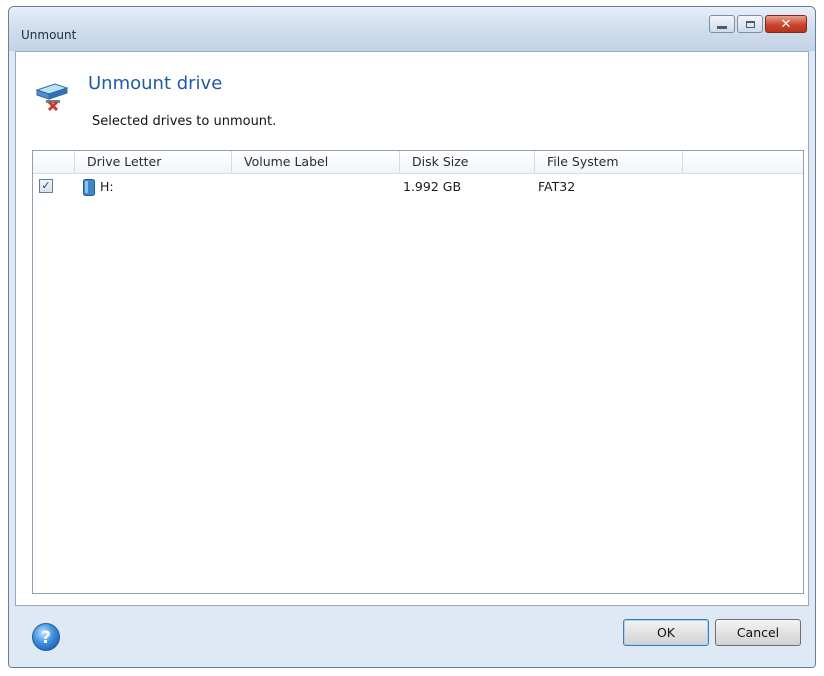 Image resolution: width=824 pixels, height=676 pixels. What do you see at coordinates (184, 121) in the screenshot?
I see `page-description: Selected drives to unmount.` at bounding box center [184, 121].